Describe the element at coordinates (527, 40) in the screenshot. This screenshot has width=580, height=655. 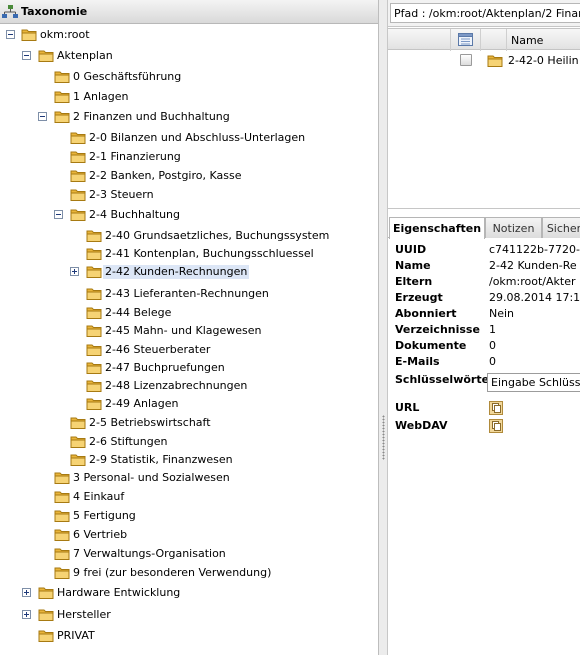
I see `column-header-name: Name` at that location.